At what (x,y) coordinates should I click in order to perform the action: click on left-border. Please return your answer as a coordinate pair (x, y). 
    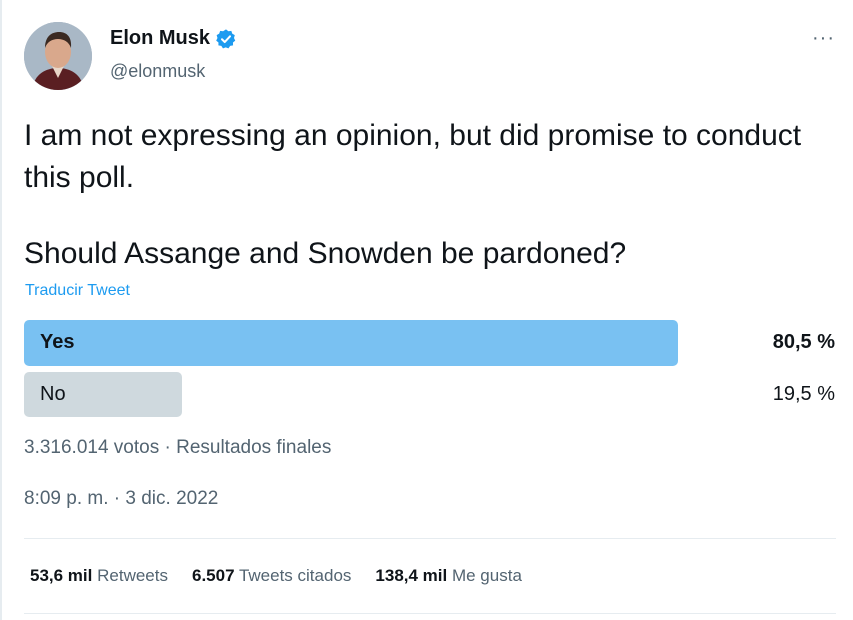
    Looking at the image, I should click on (1, 310).